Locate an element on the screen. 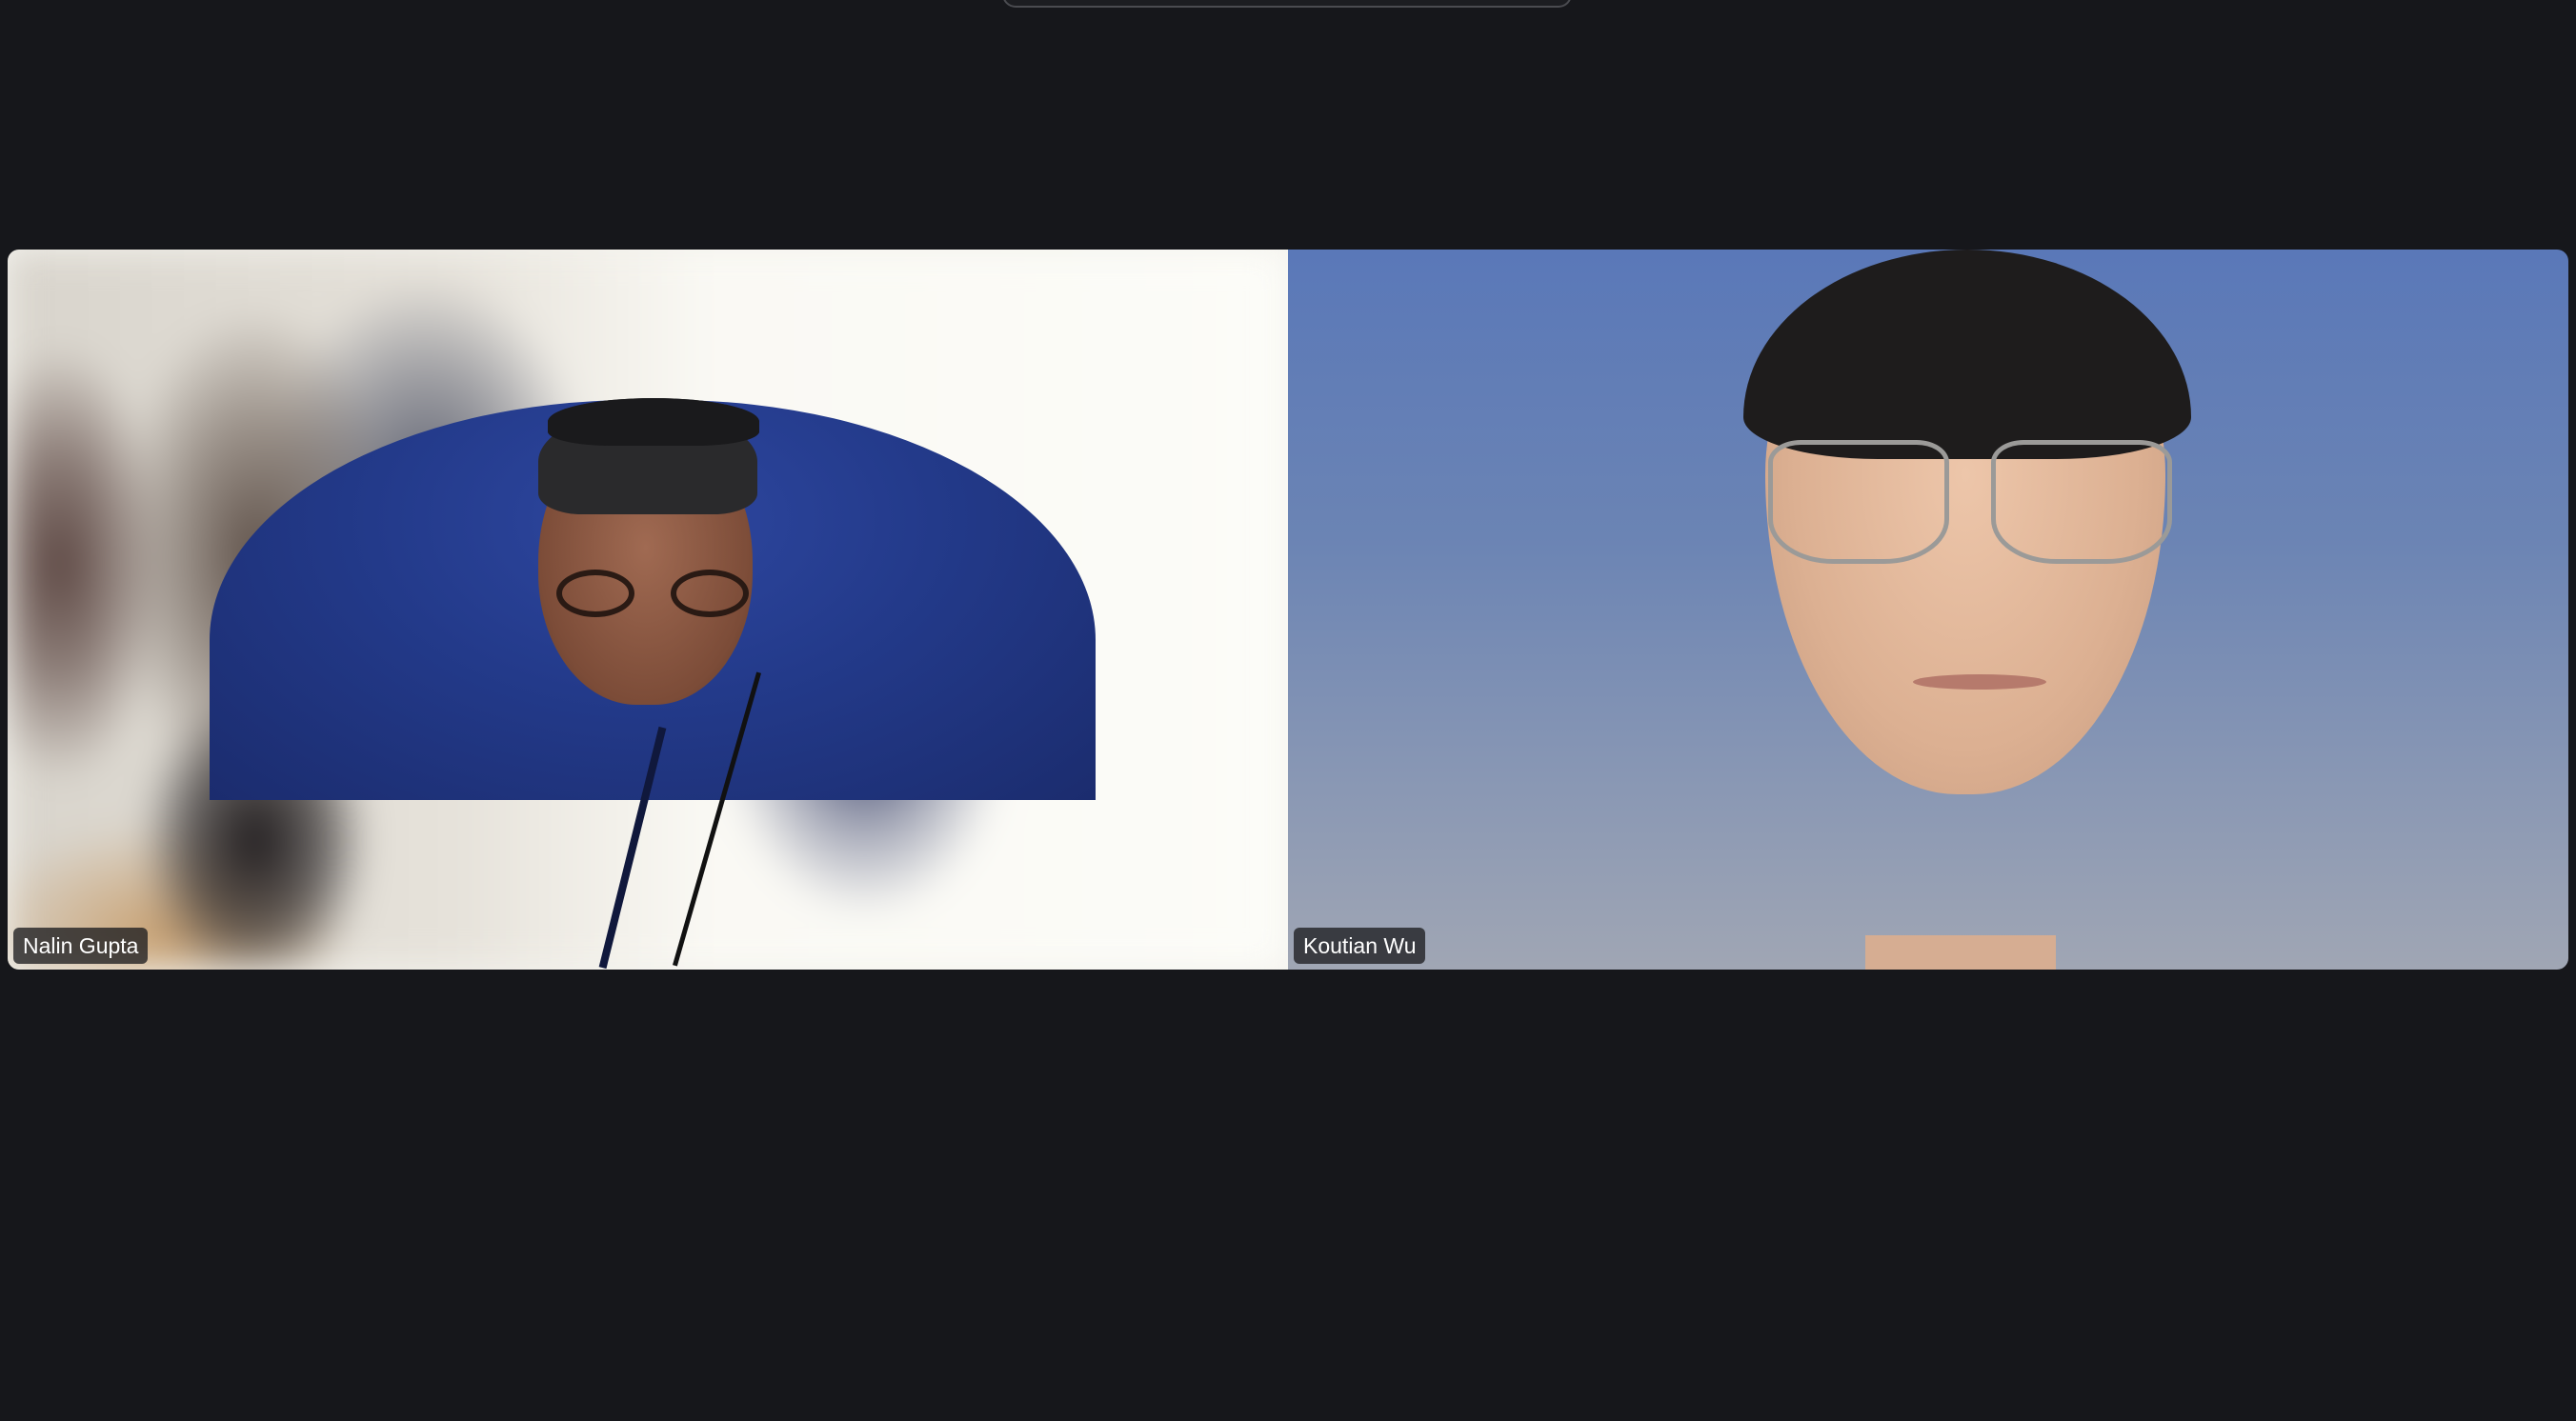 The width and height of the screenshot is (2576, 1421). participant-hair is located at coordinates (1967, 354).